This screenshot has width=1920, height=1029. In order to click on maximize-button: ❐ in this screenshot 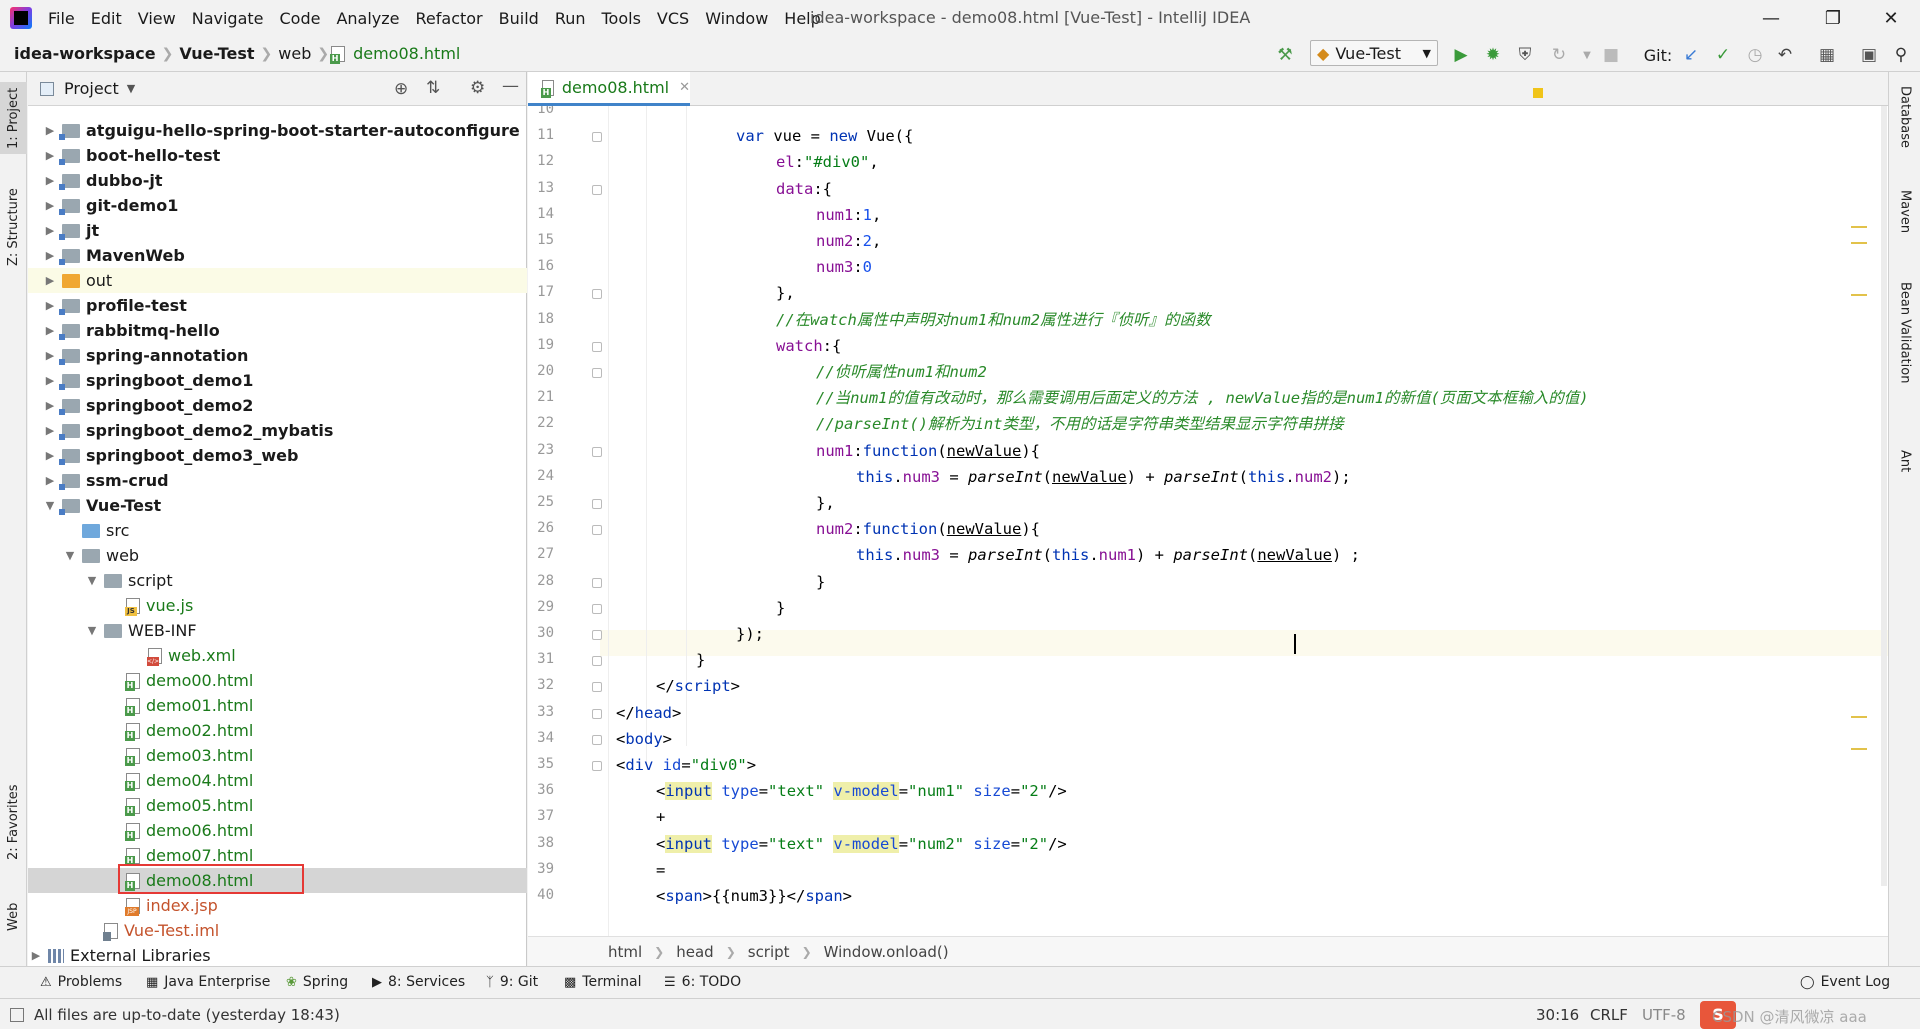, I will do `click(1833, 18)`.